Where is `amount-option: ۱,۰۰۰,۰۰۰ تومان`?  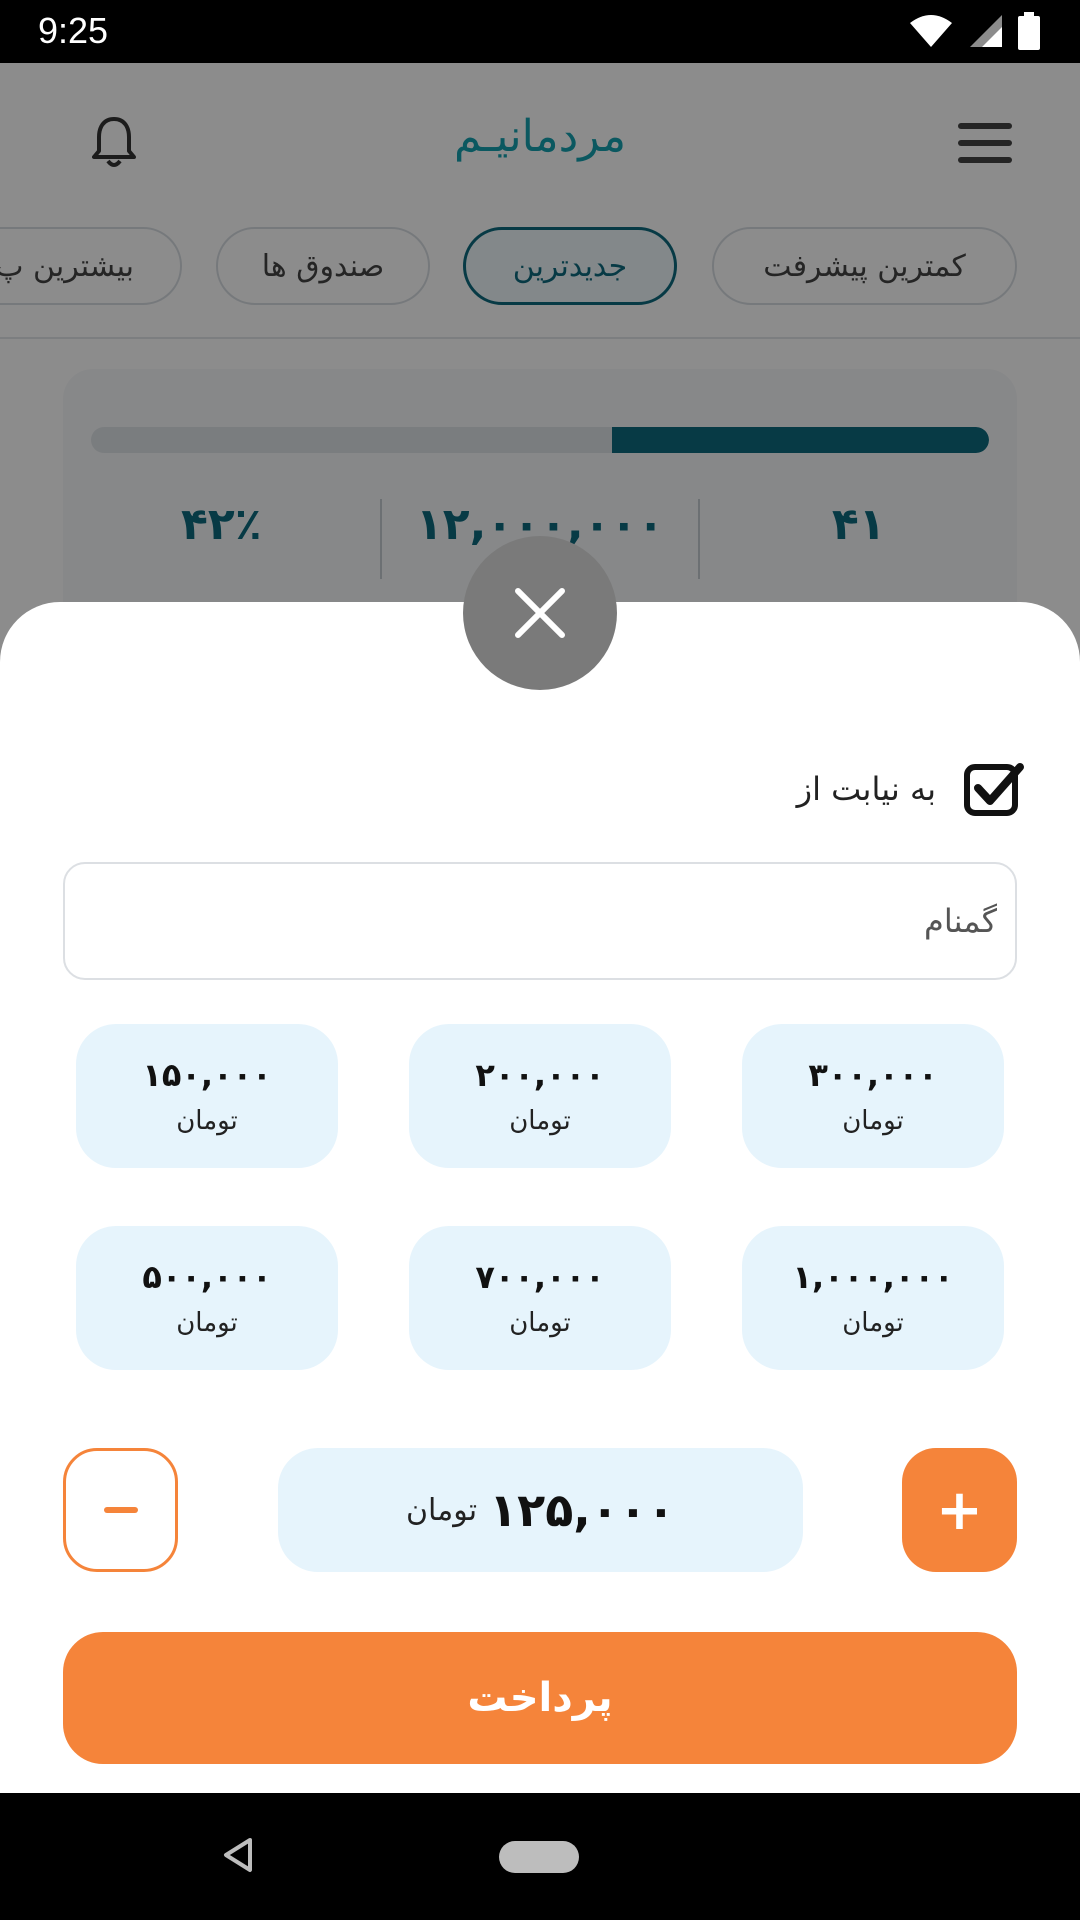 amount-option: ۱,۰۰۰,۰۰۰ تومان is located at coordinates (873, 1298).